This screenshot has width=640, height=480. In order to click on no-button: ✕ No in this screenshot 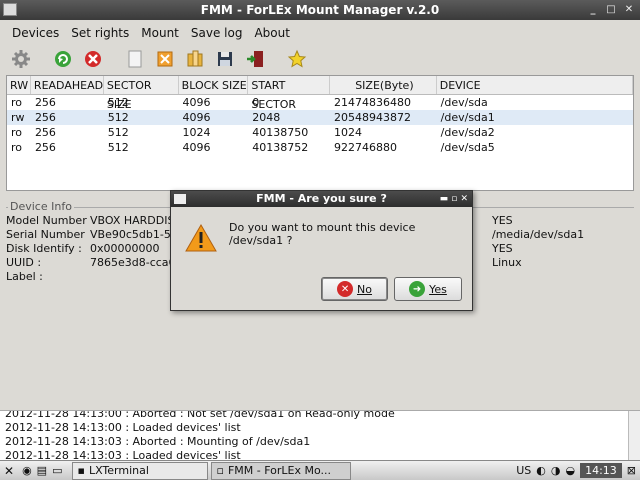, I will do `click(354, 289)`.